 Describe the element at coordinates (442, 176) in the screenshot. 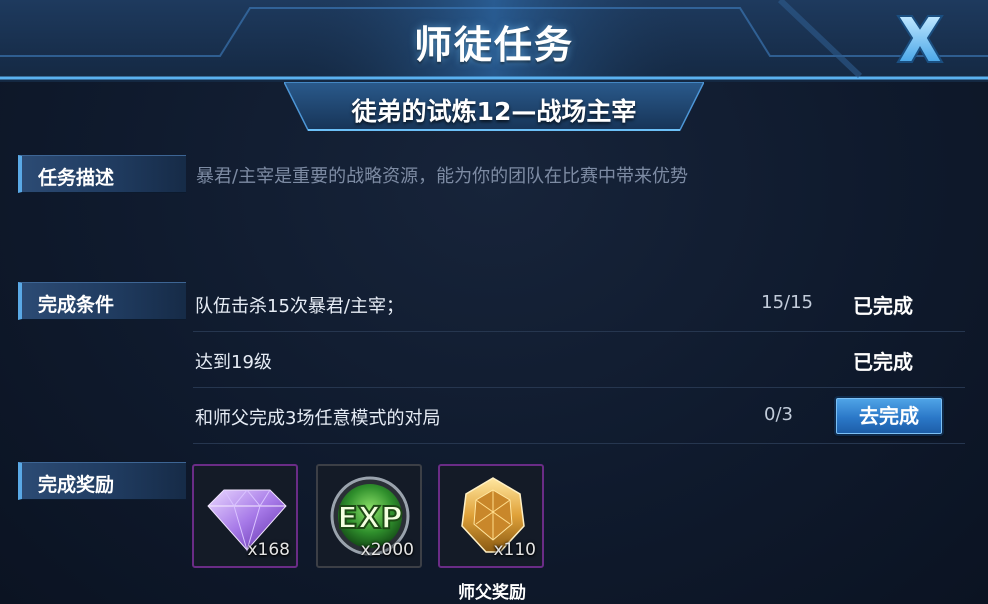

I see `task-description: 暴君/主宰是重要的战略资源，能为你的团队在比赛中带来优势` at that location.